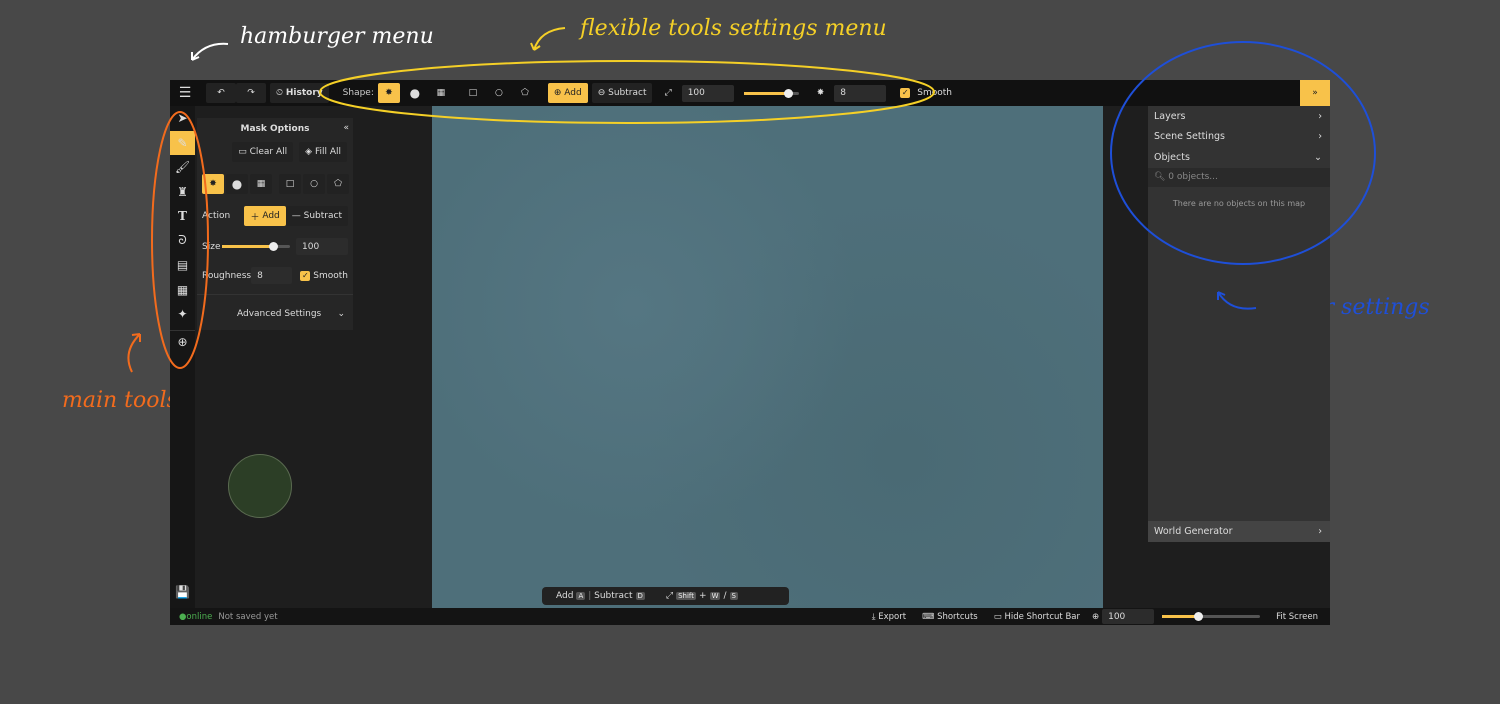 This screenshot has width=1500, height=704. What do you see at coordinates (210, 51) in the screenshot?
I see `hamburger-arrow-icon` at bounding box center [210, 51].